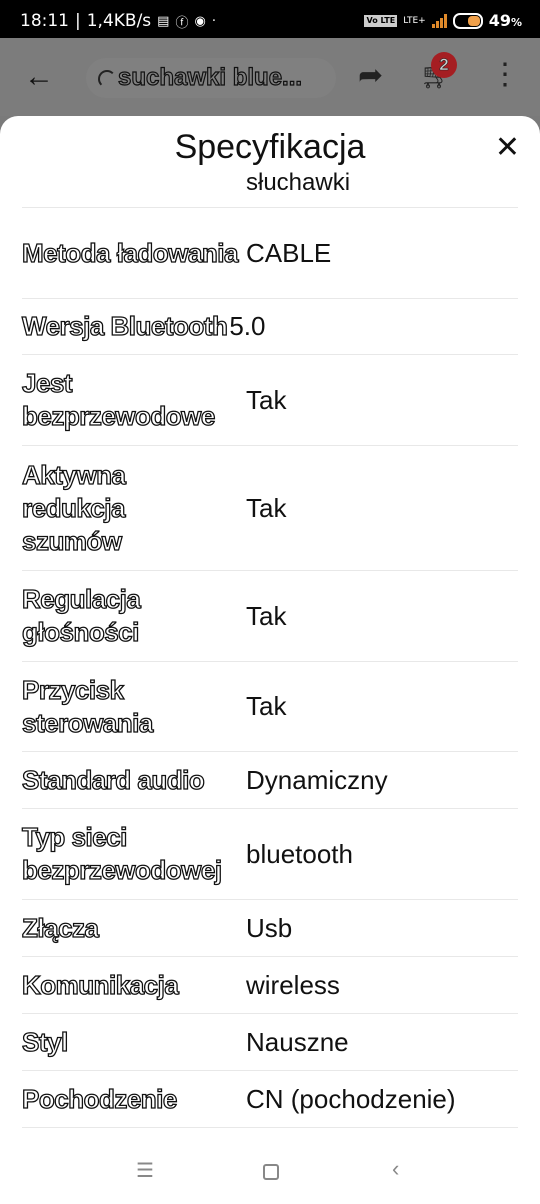 Image resolution: width=540 pixels, height=1204 pixels. I want to click on clock: 18:11, so click(44, 21).